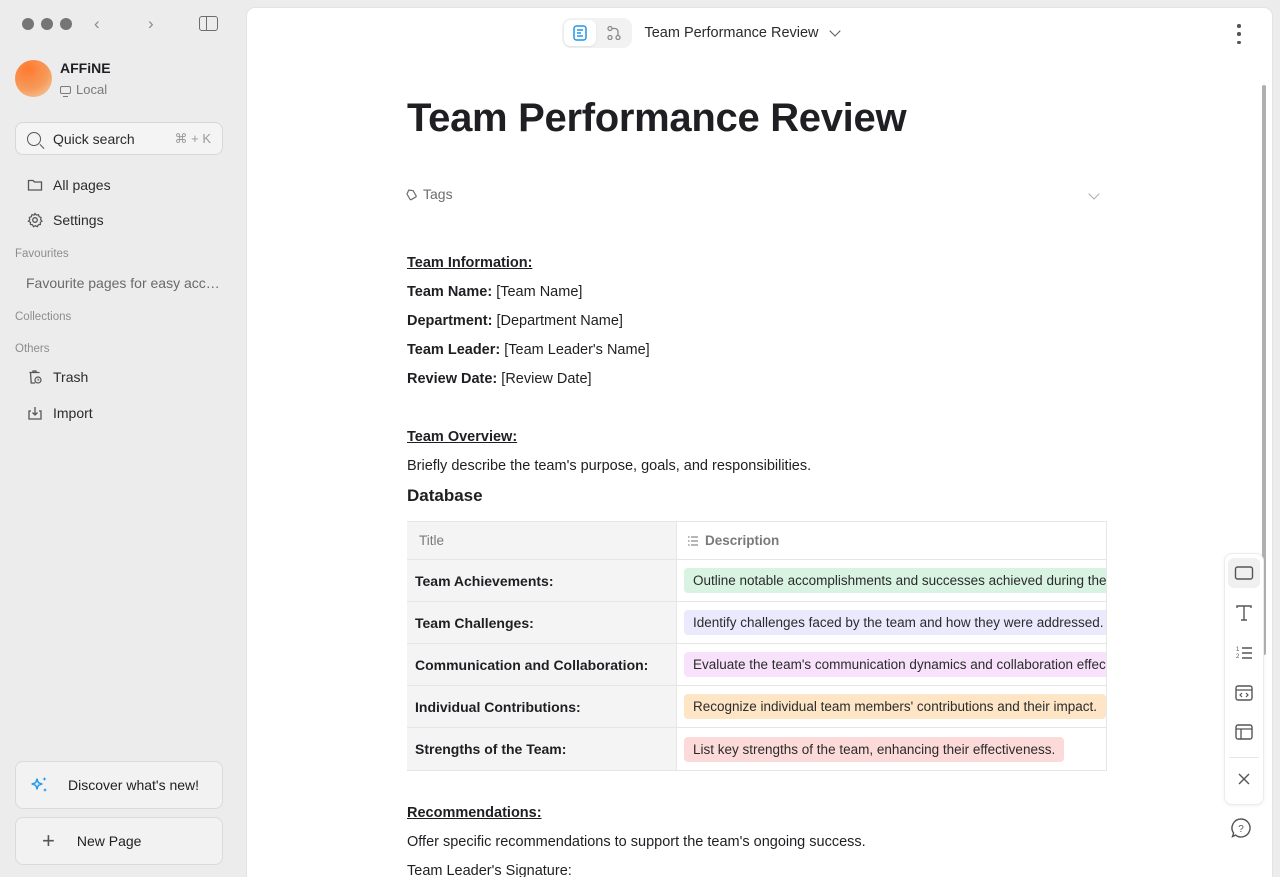 The width and height of the screenshot is (1280, 877). I want to click on new-page-button: + New Page, so click(119, 841).